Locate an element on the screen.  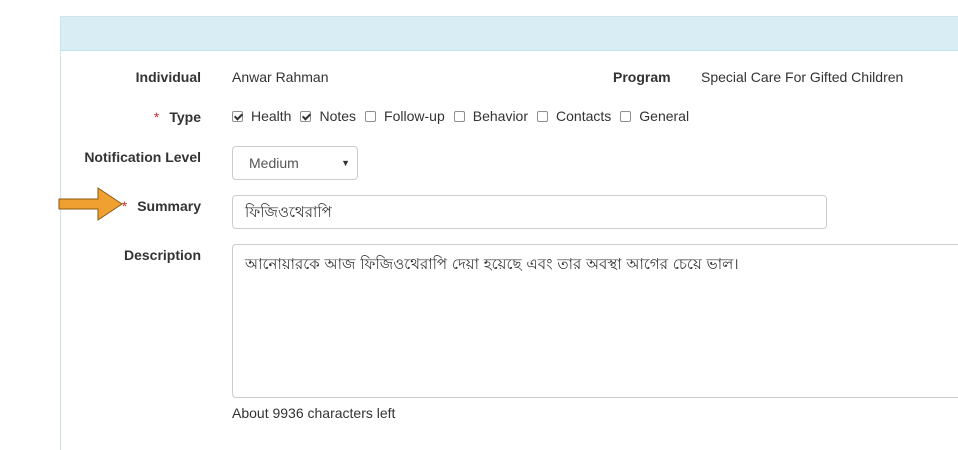
arrow-pointer-icon is located at coordinates (90, 204).